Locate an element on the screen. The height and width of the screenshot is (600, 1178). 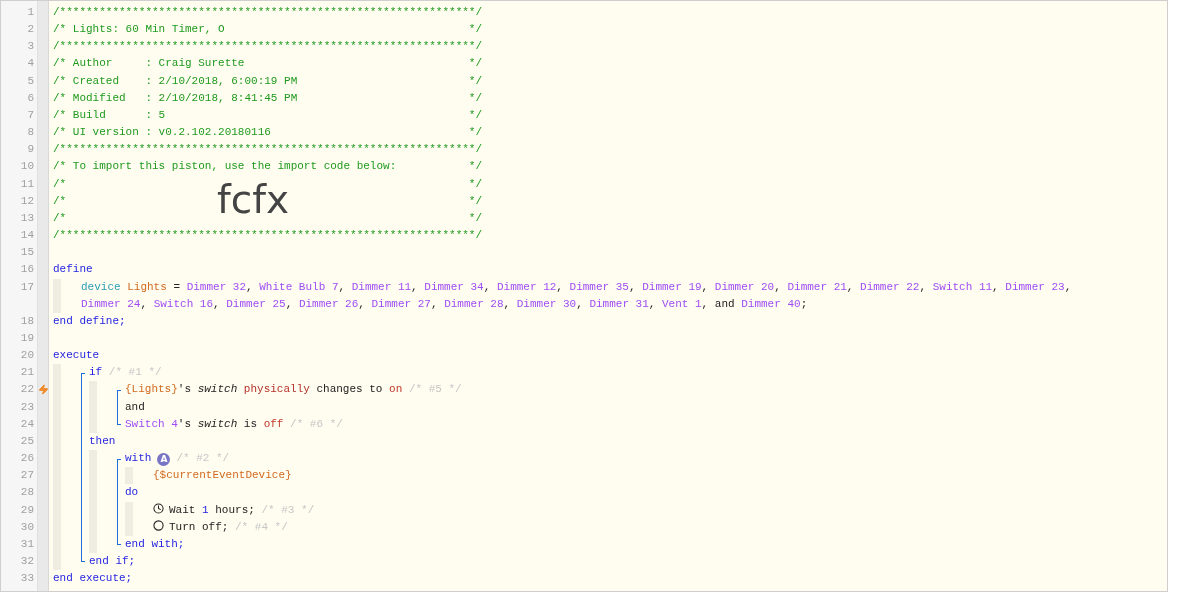
line-number: 20 is located at coordinates (27, 355).